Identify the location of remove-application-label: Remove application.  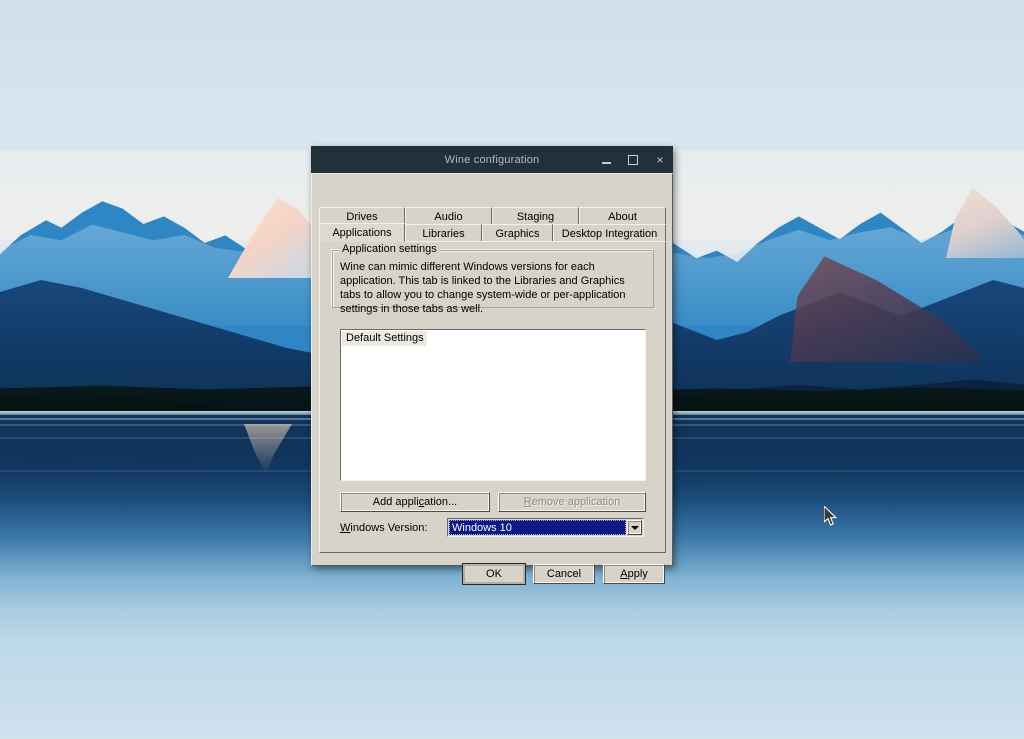
(572, 502).